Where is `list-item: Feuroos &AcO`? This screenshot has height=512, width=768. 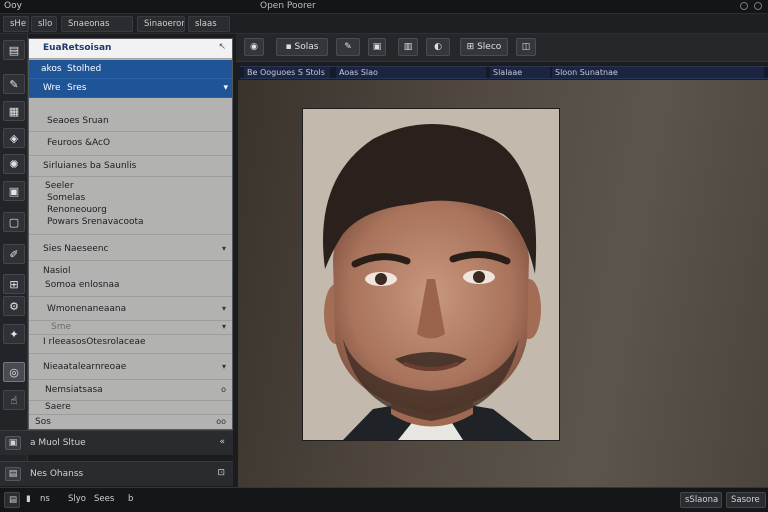
list-item: Feuroos &AcO is located at coordinates (130, 144).